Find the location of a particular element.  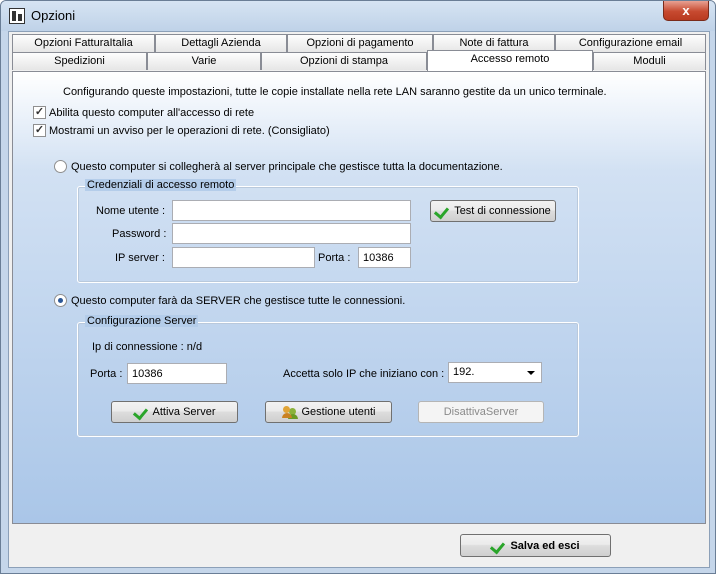

app-icon is located at coordinates (17, 16).